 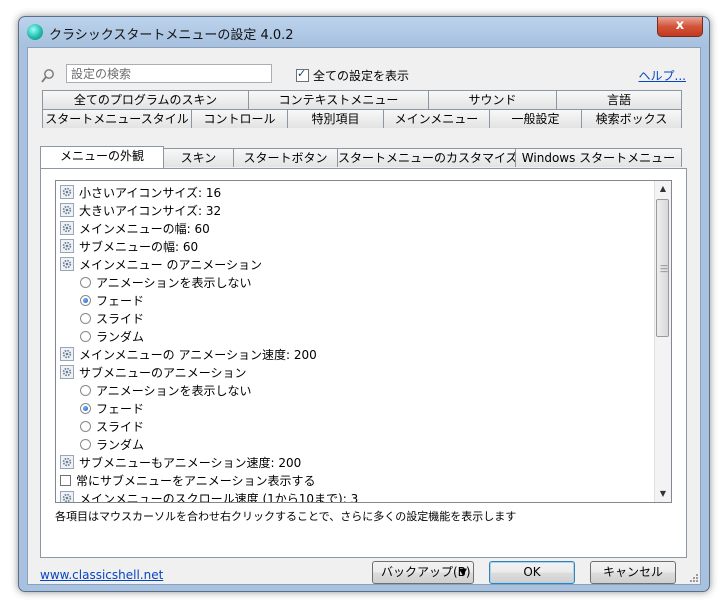 I want to click on setting-label: サブメニューもアニメーション速度: 200, so click(x=190, y=462).